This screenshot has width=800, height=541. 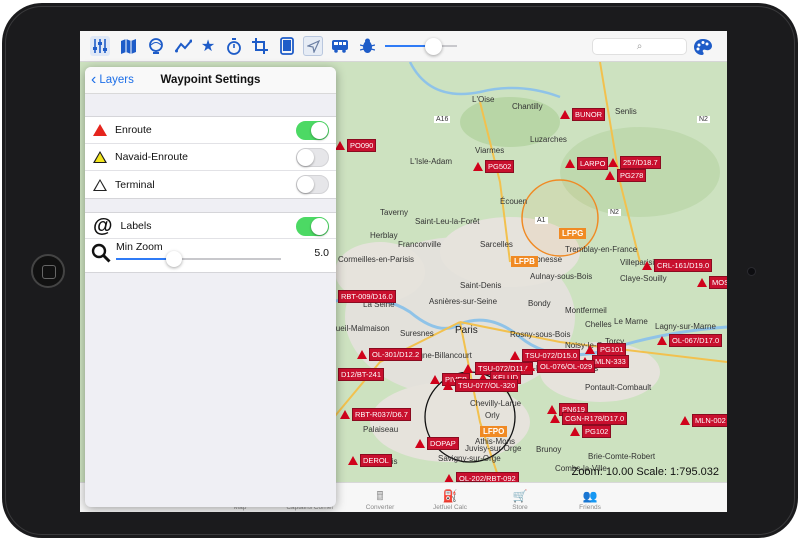 I want to click on waypoint-marker: TSU-077/OL-320, so click(x=481, y=385).